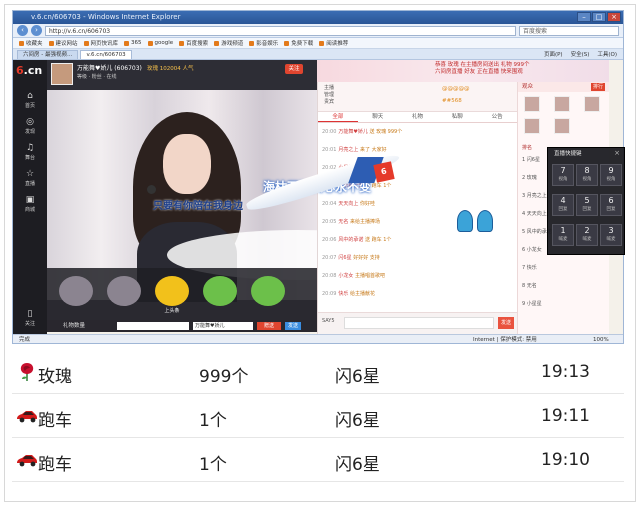 This screenshot has width=640, height=506. What do you see at coordinates (151, 189) in the screenshot?
I see `microphone-icon` at bounding box center [151, 189].